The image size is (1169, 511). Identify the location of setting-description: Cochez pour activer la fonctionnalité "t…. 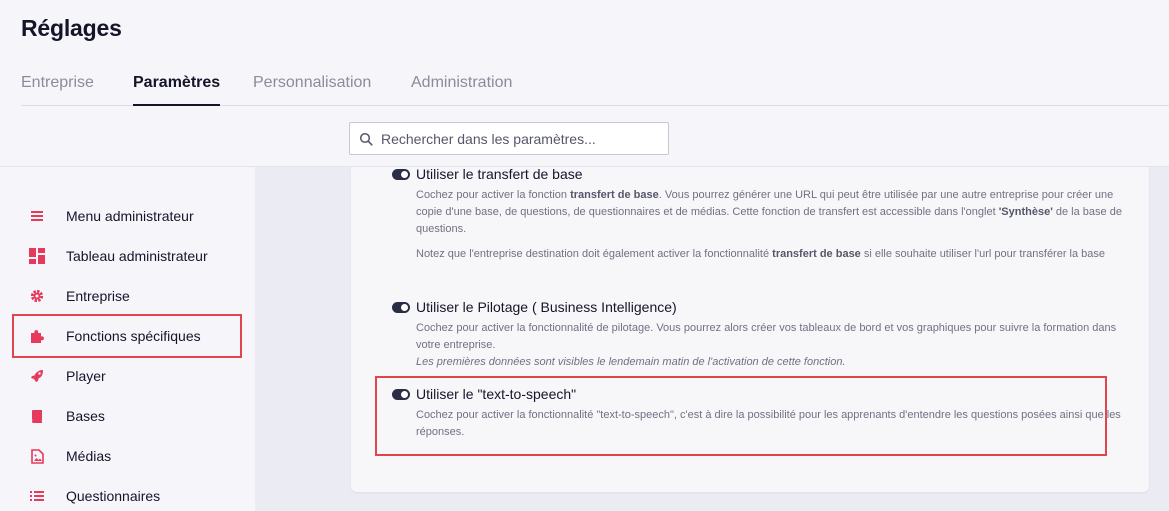
(768, 423).